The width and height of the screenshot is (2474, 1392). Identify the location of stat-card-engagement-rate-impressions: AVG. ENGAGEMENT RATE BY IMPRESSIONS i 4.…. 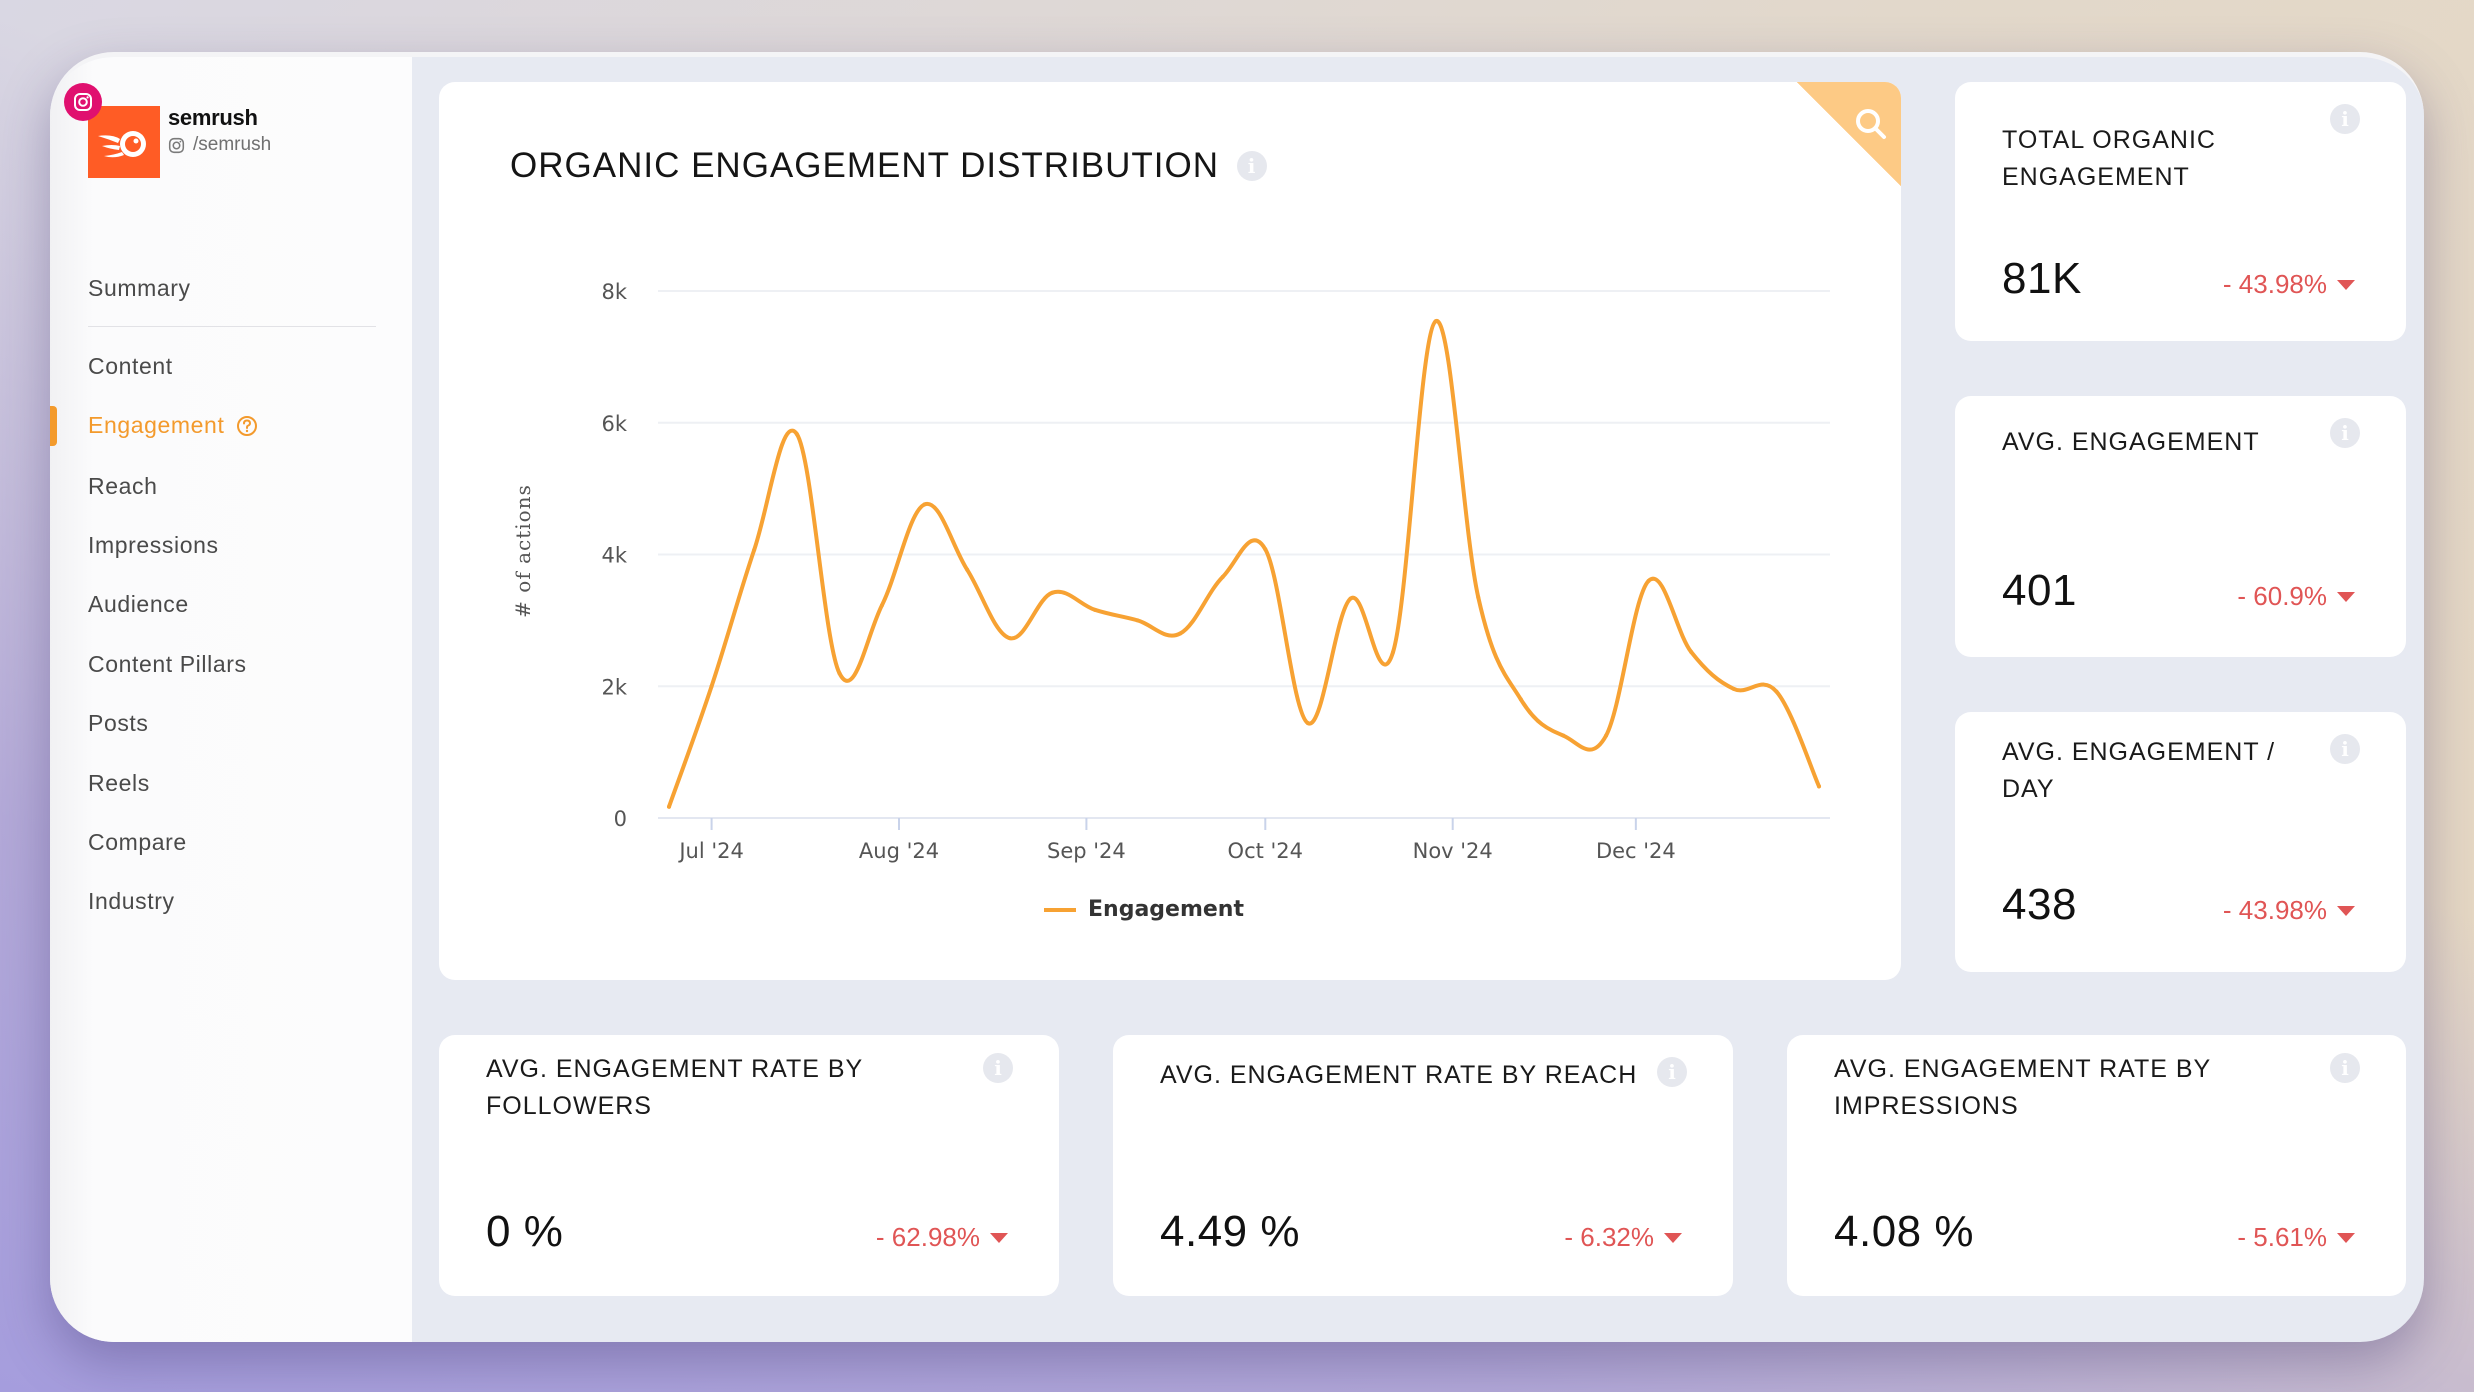
(2096, 1165).